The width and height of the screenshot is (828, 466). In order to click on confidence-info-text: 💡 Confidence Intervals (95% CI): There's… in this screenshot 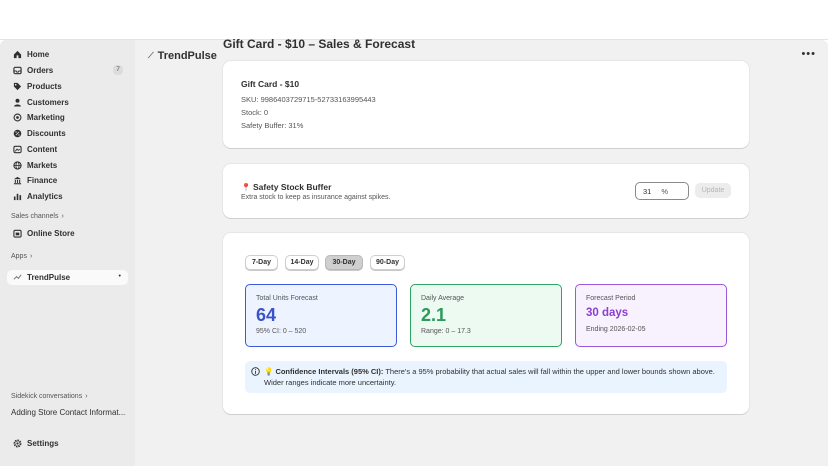, I will do `click(492, 377)`.